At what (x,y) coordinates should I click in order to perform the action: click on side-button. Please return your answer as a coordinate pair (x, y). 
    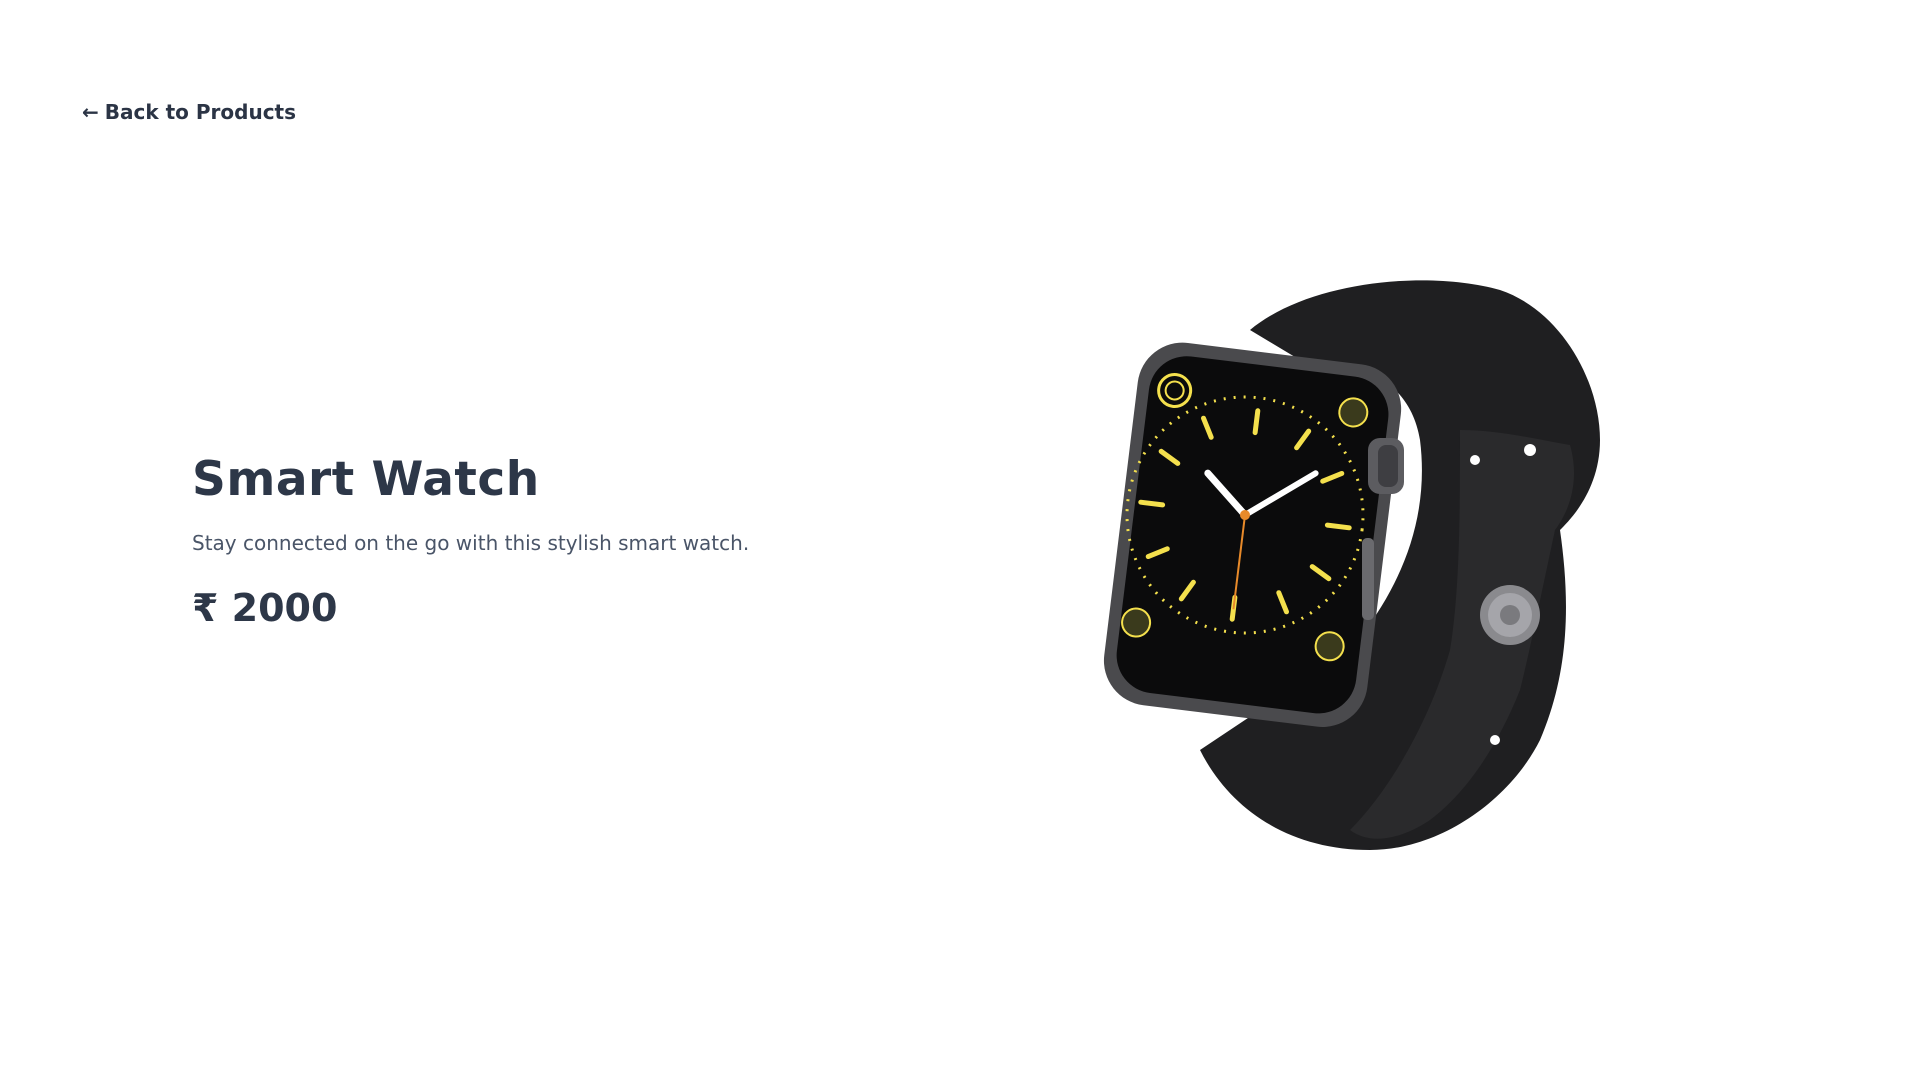
    Looking at the image, I should click on (1368, 579).